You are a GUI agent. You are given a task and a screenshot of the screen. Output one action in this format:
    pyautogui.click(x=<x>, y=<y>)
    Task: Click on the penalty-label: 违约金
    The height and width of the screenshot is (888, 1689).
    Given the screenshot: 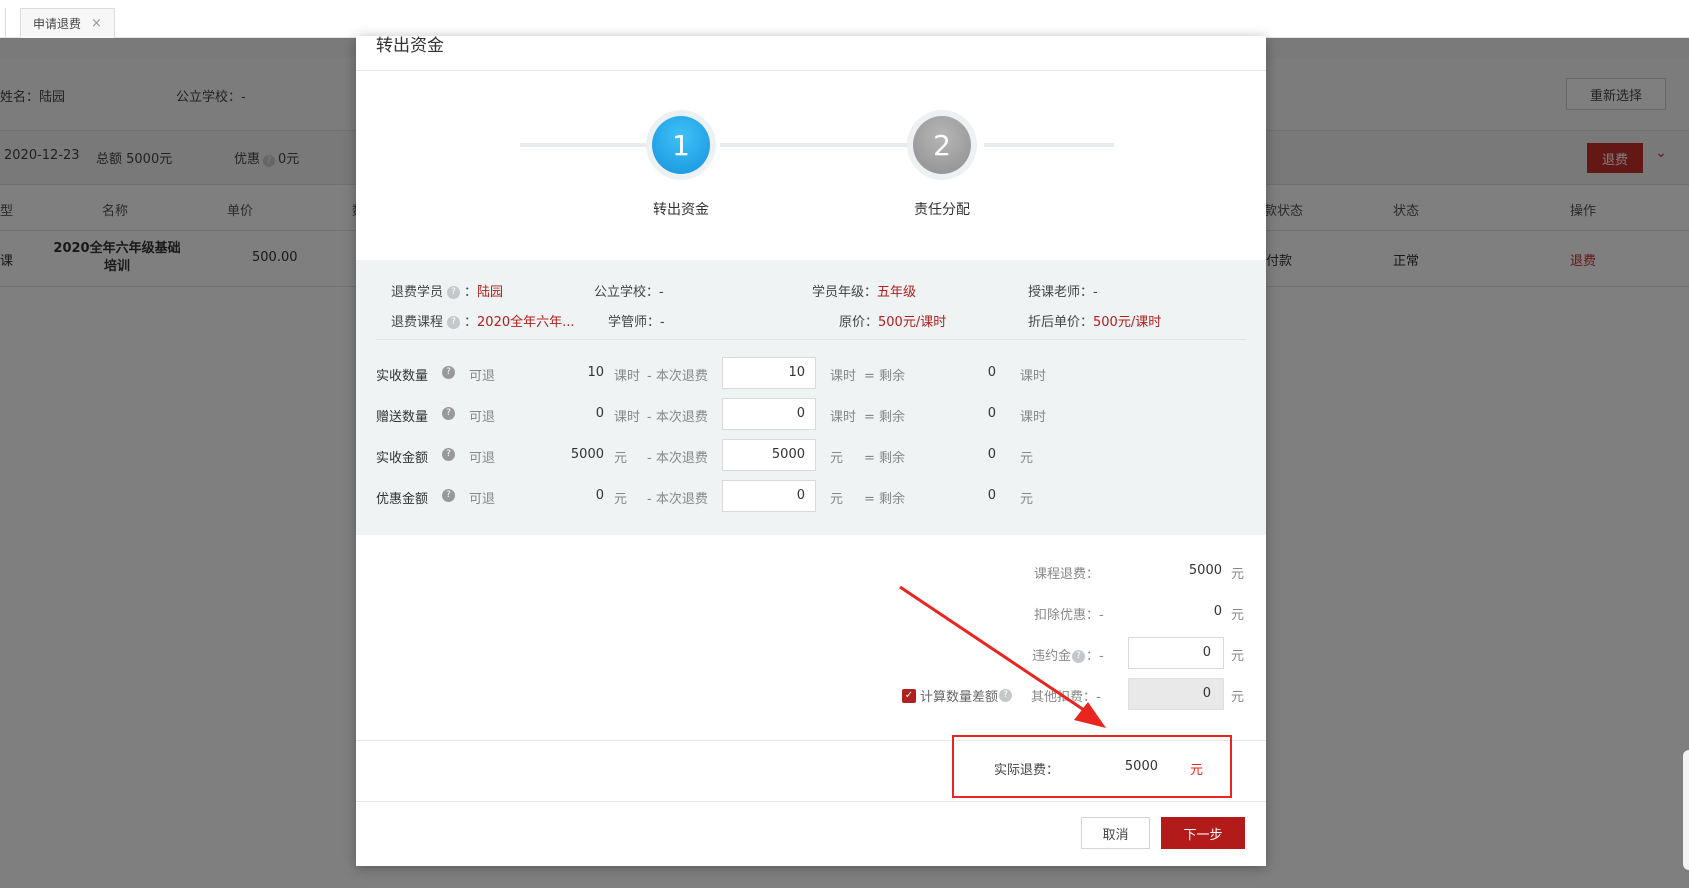 What is the action you would take?
    pyautogui.click(x=1052, y=656)
    